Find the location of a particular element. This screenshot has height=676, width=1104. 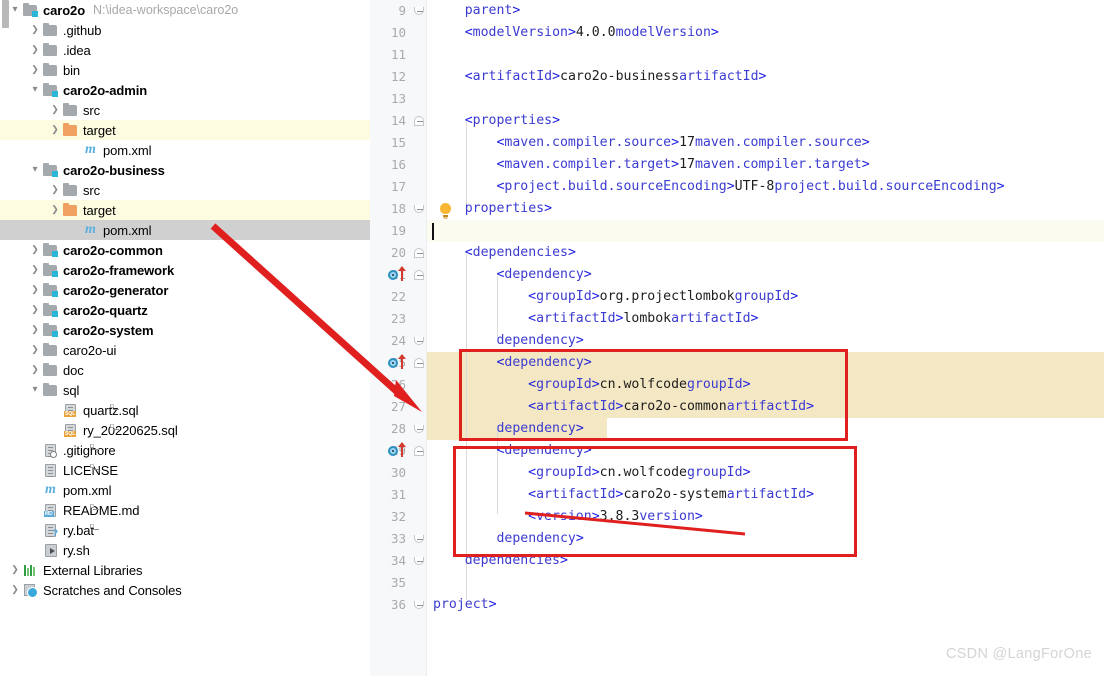

code-line: 30 <groupId>cn.wolfcodegroupId> is located at coordinates (737, 473).